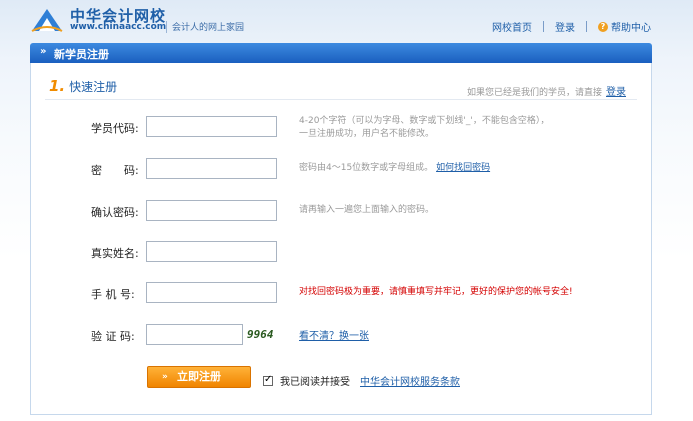 This screenshot has width=693, height=421. Describe the element at coordinates (194, 334) in the screenshot. I see `captcha-input` at that location.